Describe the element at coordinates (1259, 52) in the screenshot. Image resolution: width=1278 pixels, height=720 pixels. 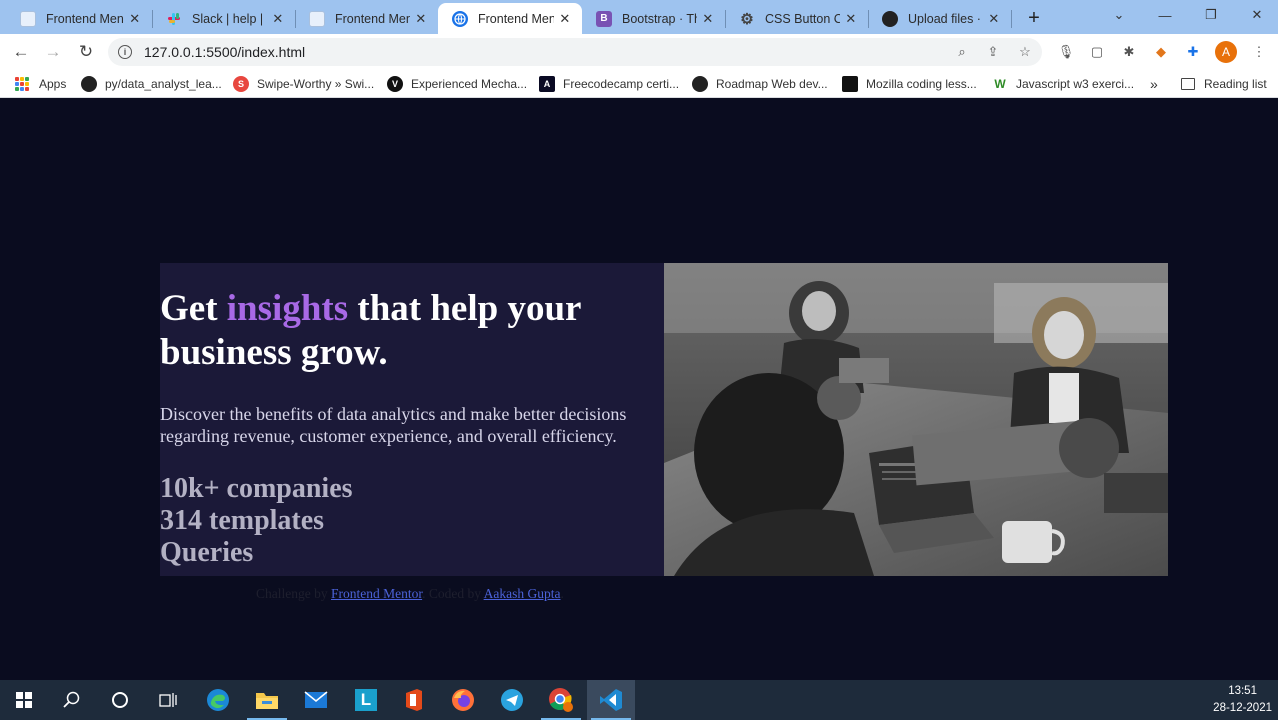
I see `menu-kebab-icon: ⋮` at that location.